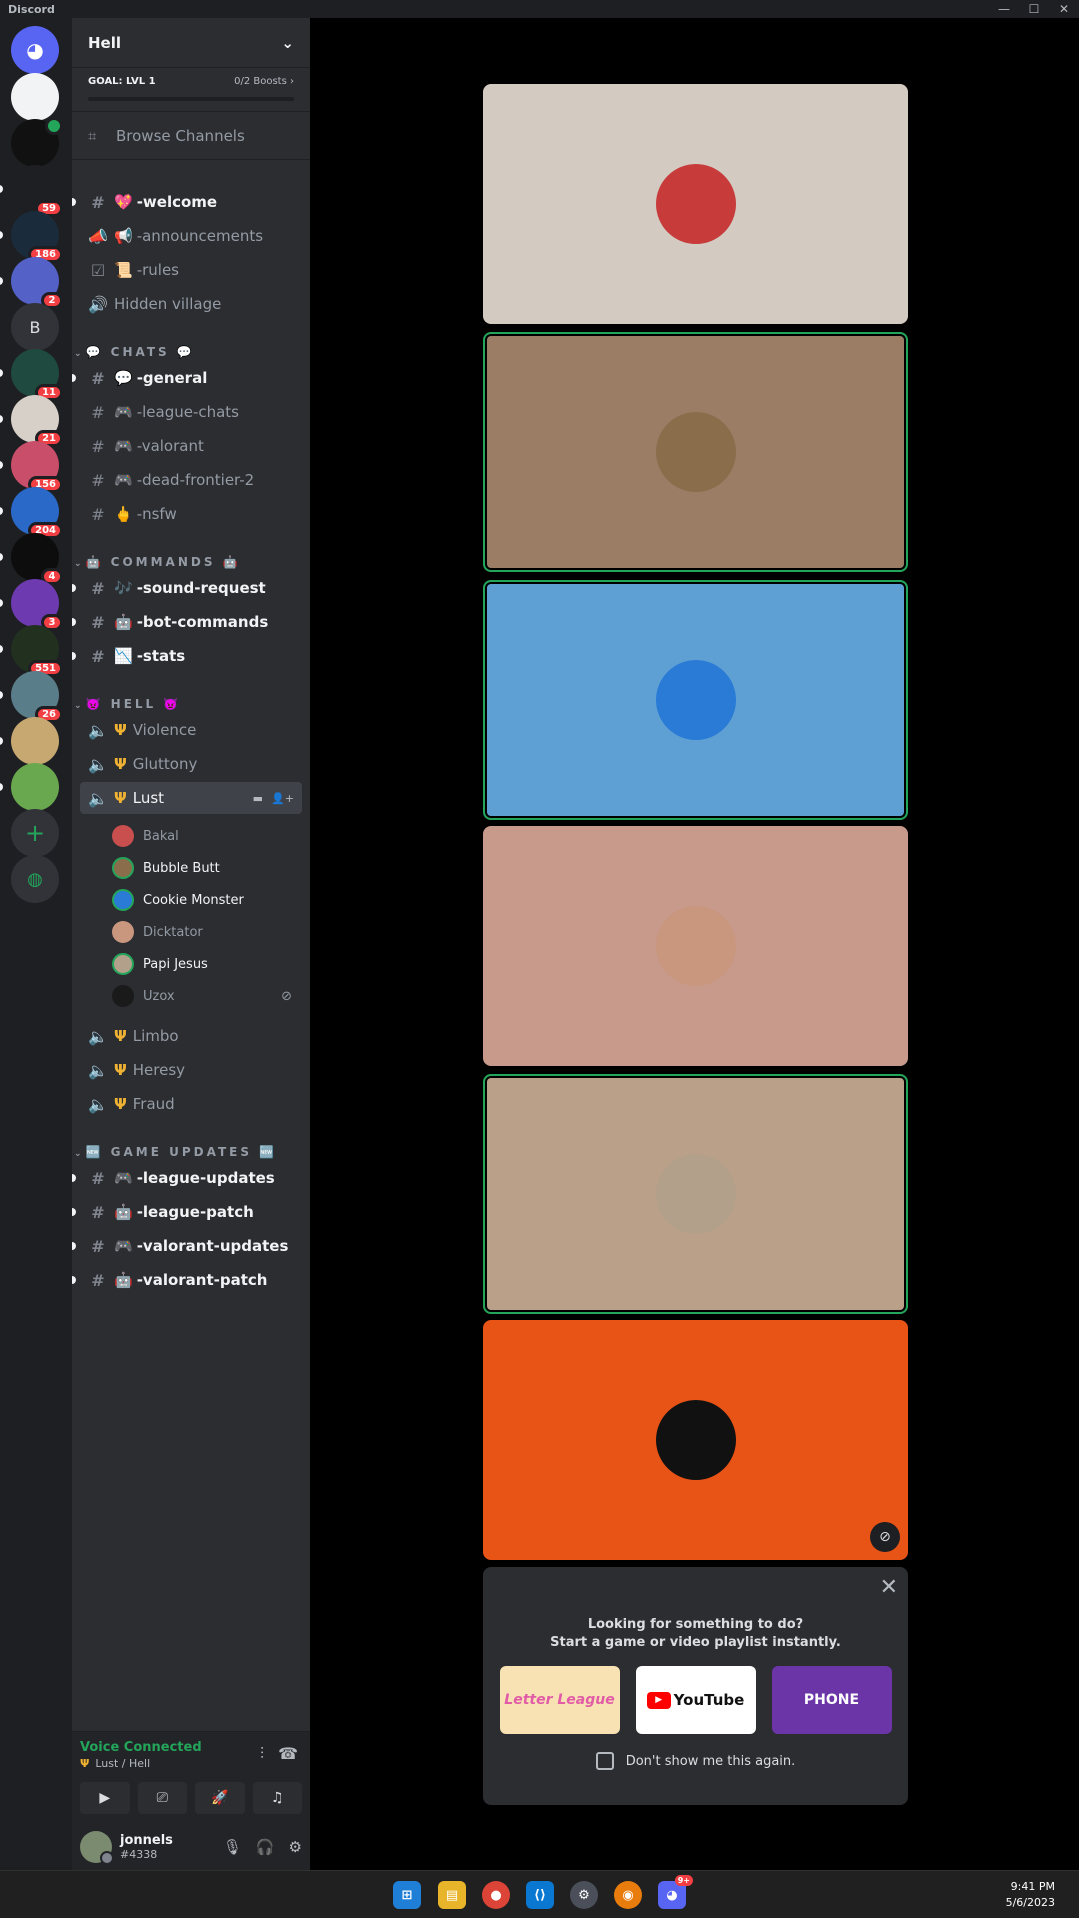  Describe the element at coordinates (407, 1895) in the screenshot. I see `windows-start-icon: ⊞` at that location.